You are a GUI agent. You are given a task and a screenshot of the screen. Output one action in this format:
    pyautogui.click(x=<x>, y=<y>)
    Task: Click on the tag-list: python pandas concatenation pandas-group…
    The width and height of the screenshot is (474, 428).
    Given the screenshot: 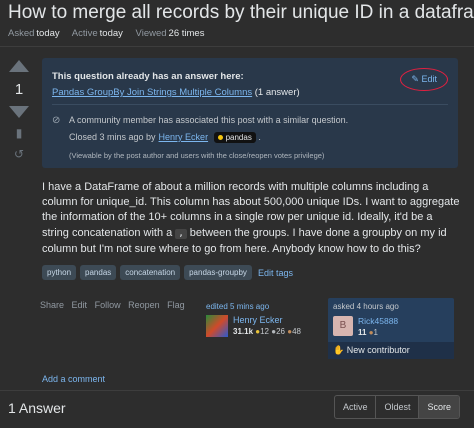 What is the action you would take?
    pyautogui.click(x=167, y=272)
    